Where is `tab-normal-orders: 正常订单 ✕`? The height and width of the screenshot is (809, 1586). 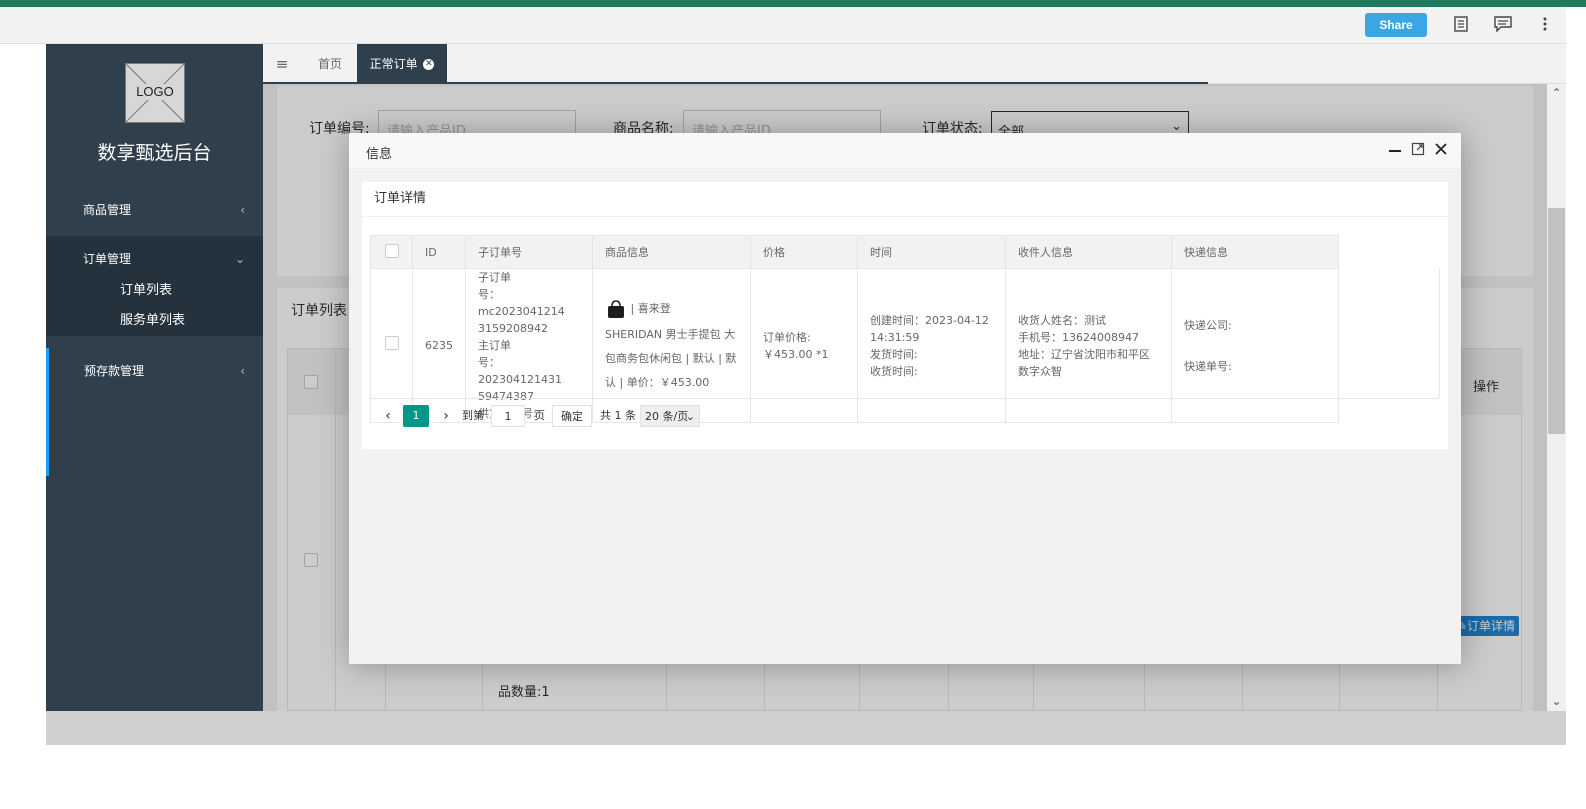
tab-normal-orders: 正常订单 ✕ is located at coordinates (402, 64).